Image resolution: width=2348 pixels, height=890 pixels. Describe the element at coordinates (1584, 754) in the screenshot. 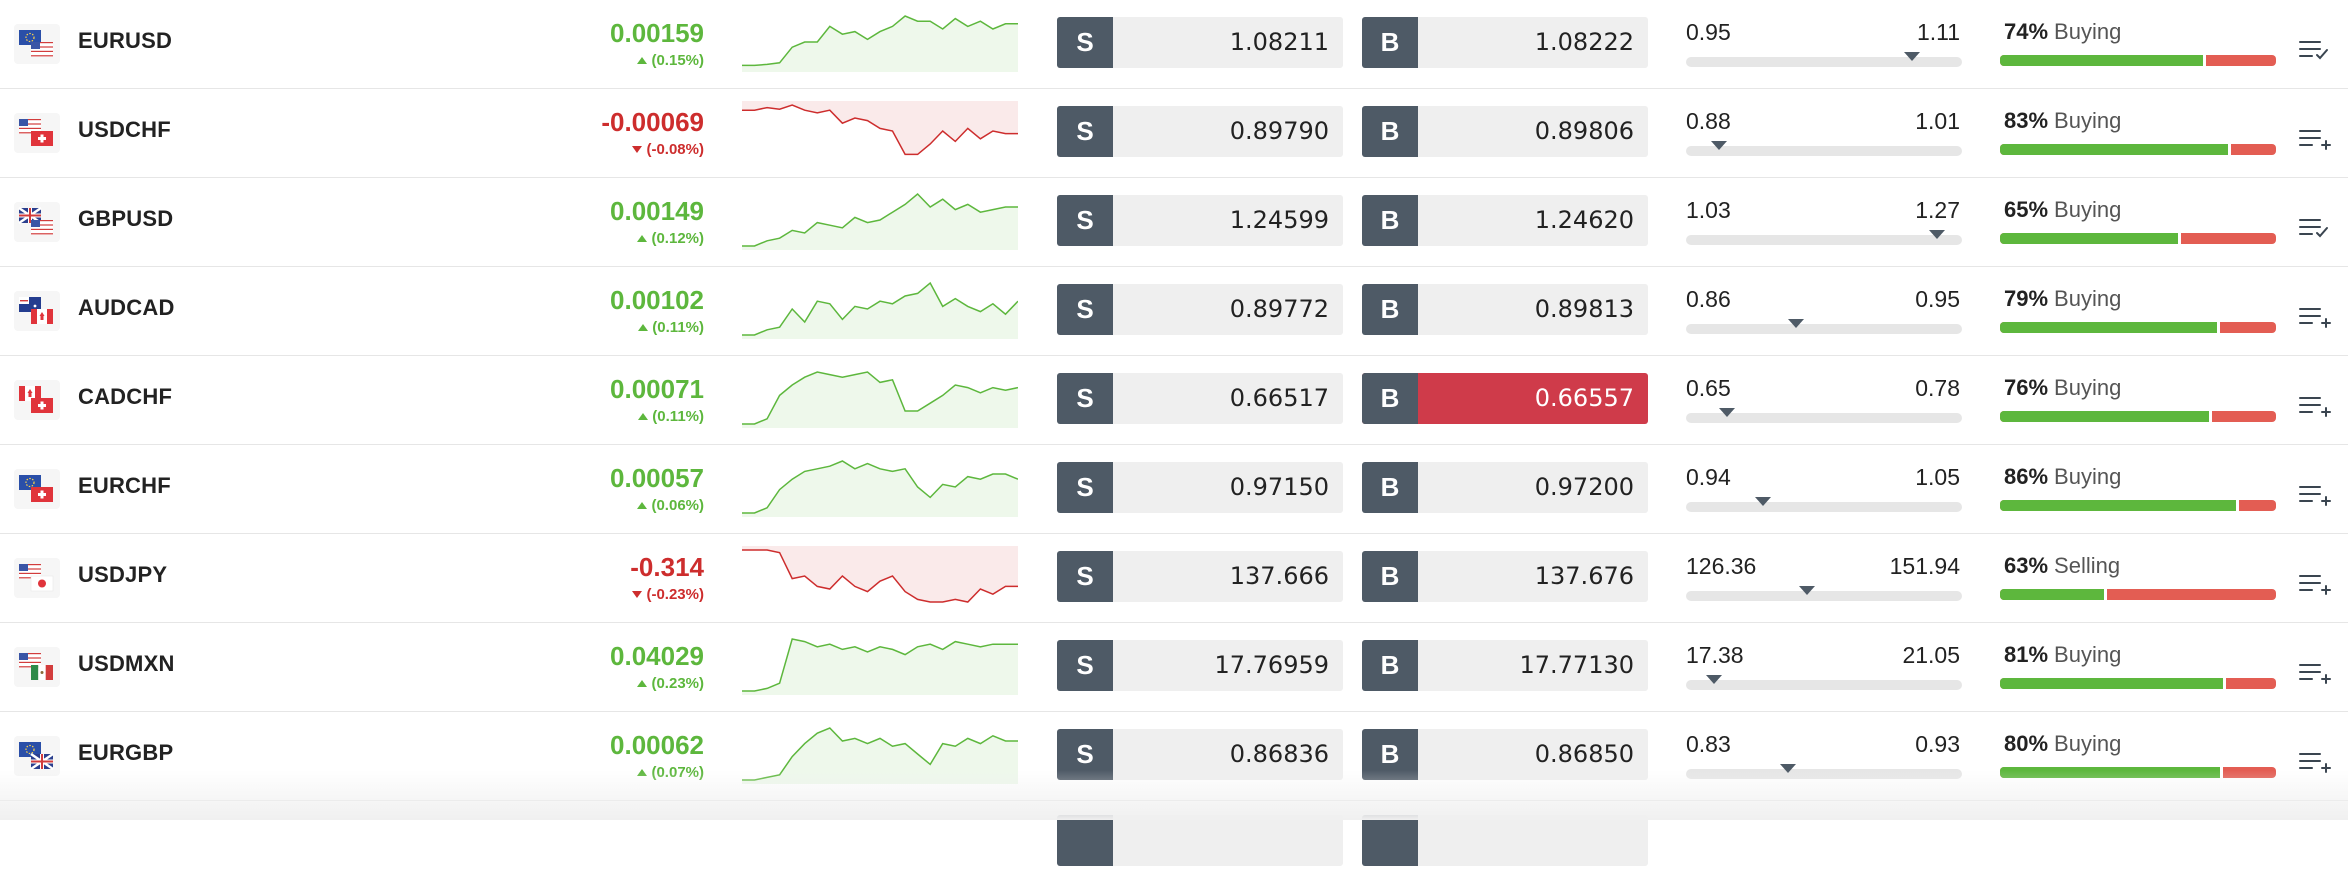

I see `buy-price: 0.86850` at that location.